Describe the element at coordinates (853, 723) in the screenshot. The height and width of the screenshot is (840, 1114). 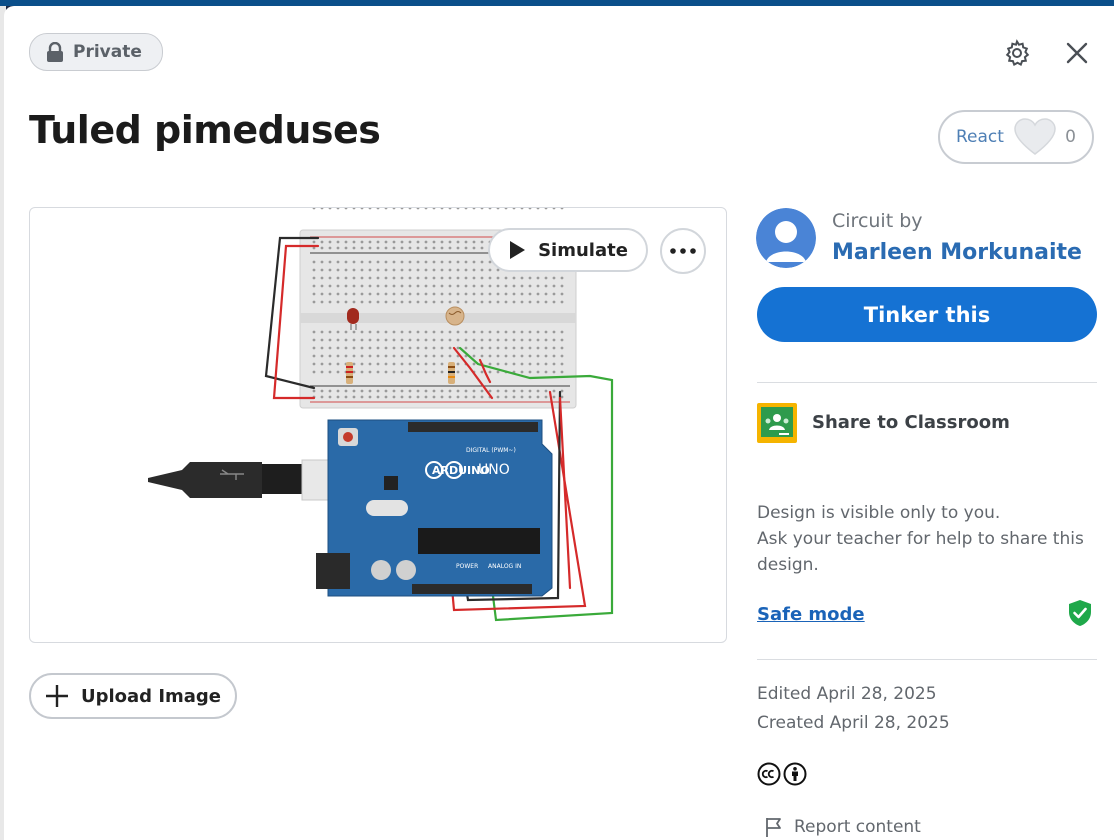
I see `created-date: Created April 28, 2025` at that location.